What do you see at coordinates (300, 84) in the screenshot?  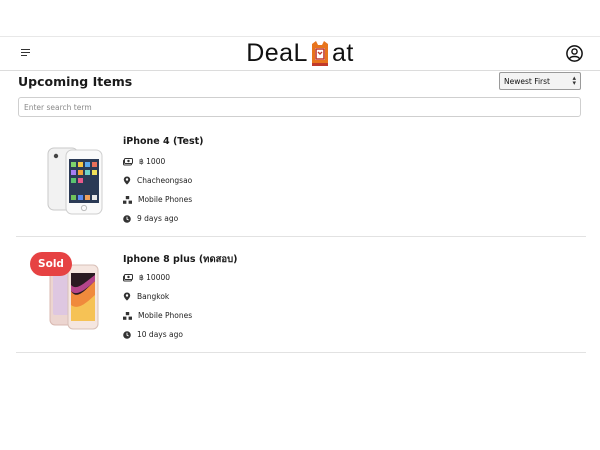 I see `list-toolbar: Upcoming Items Newest First ▴ ▾` at bounding box center [300, 84].